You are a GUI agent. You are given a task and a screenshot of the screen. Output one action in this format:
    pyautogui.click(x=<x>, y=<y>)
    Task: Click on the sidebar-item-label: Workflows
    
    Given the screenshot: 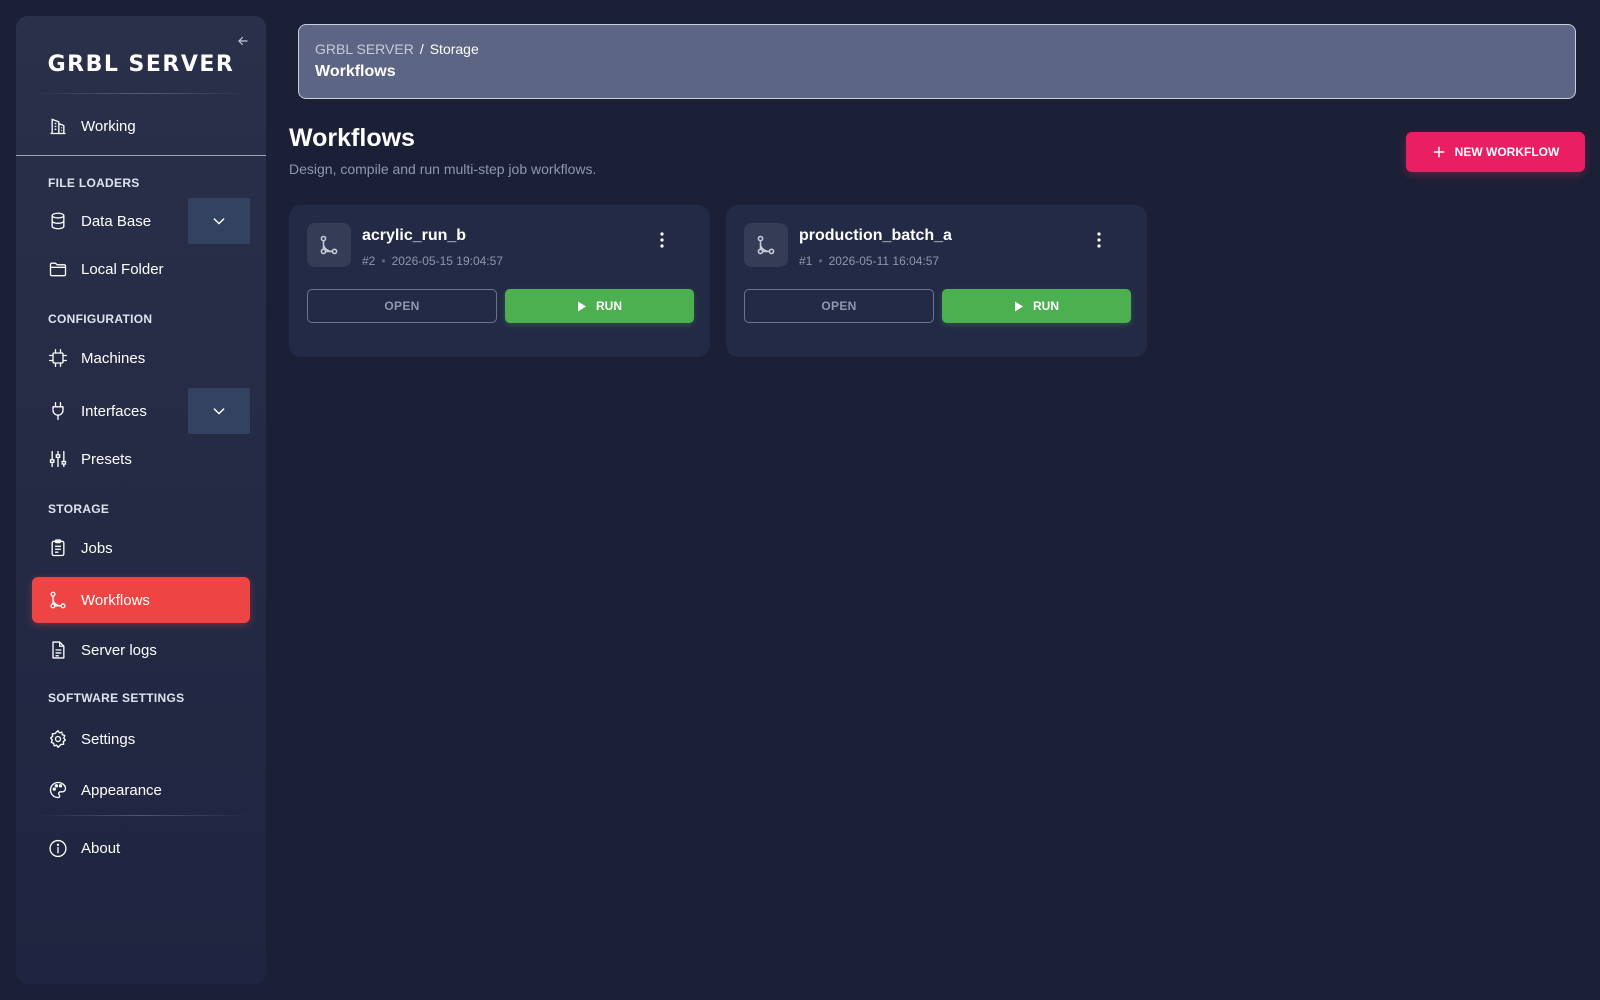 What is the action you would take?
    pyautogui.click(x=115, y=600)
    